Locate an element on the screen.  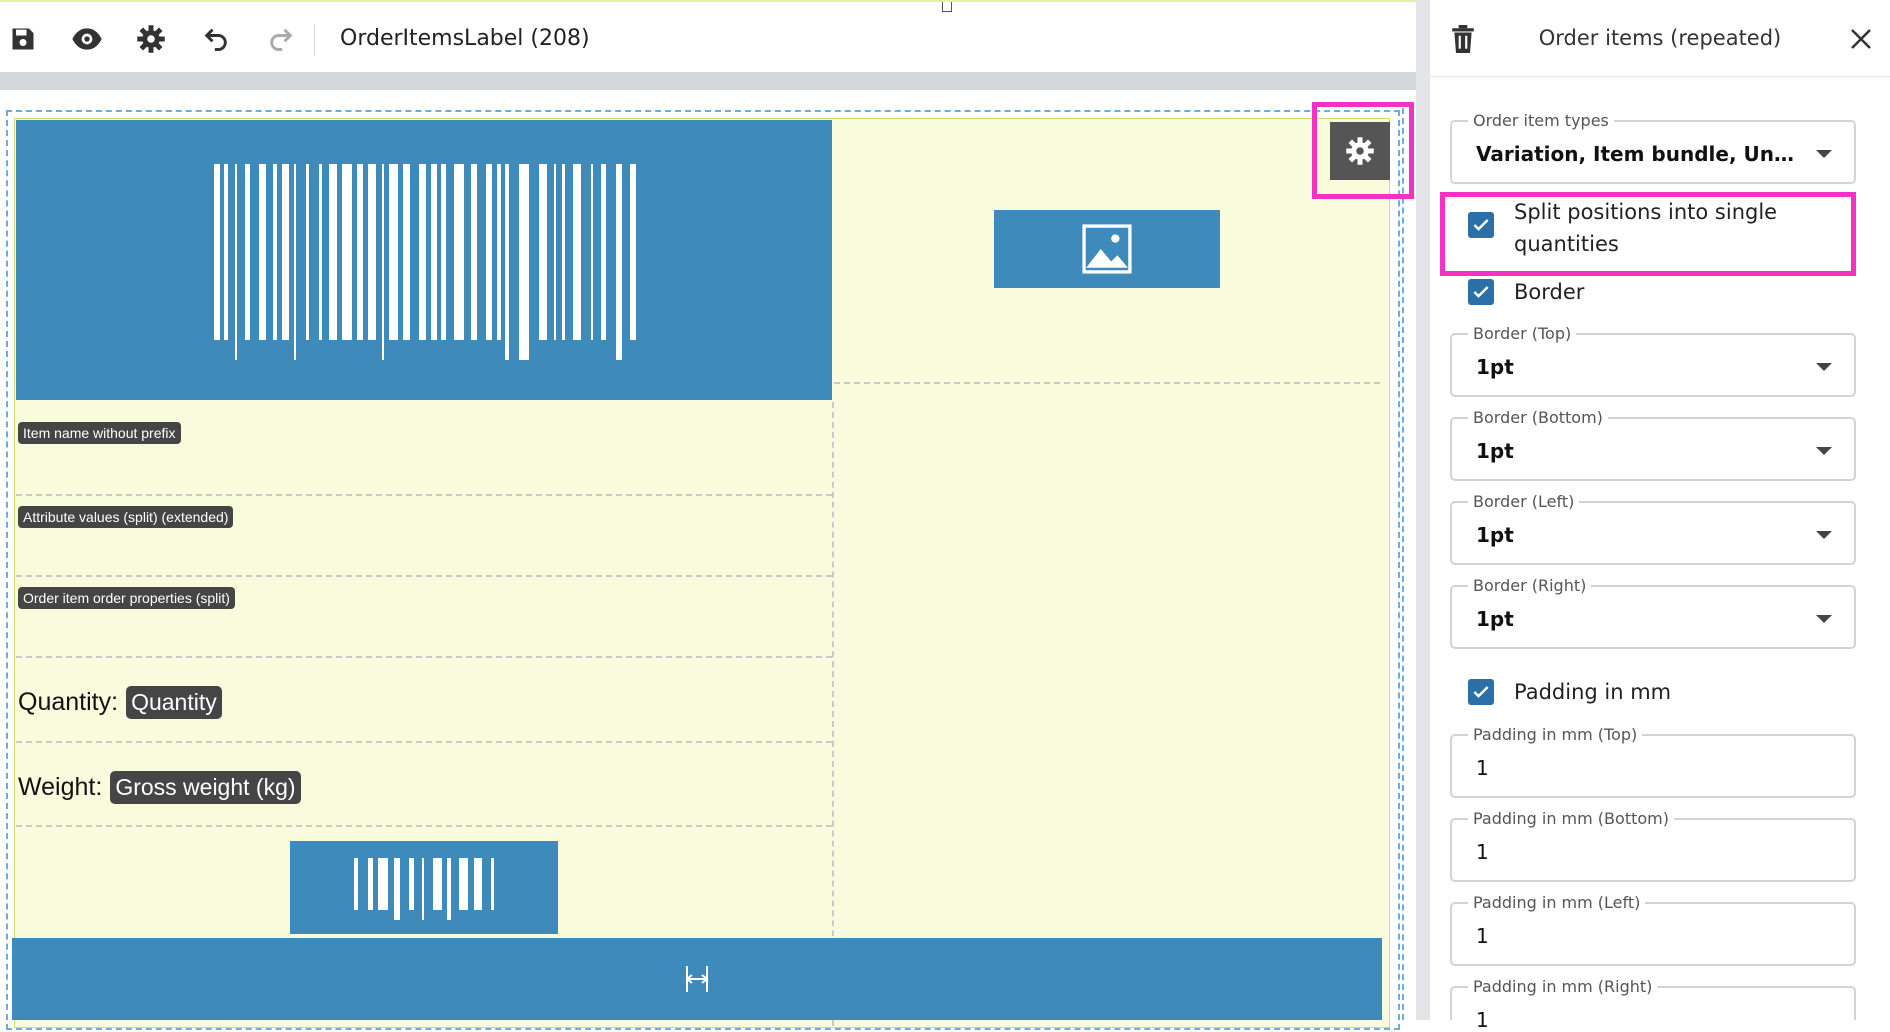
quantity-label: Quantity: is located at coordinates (68, 702).